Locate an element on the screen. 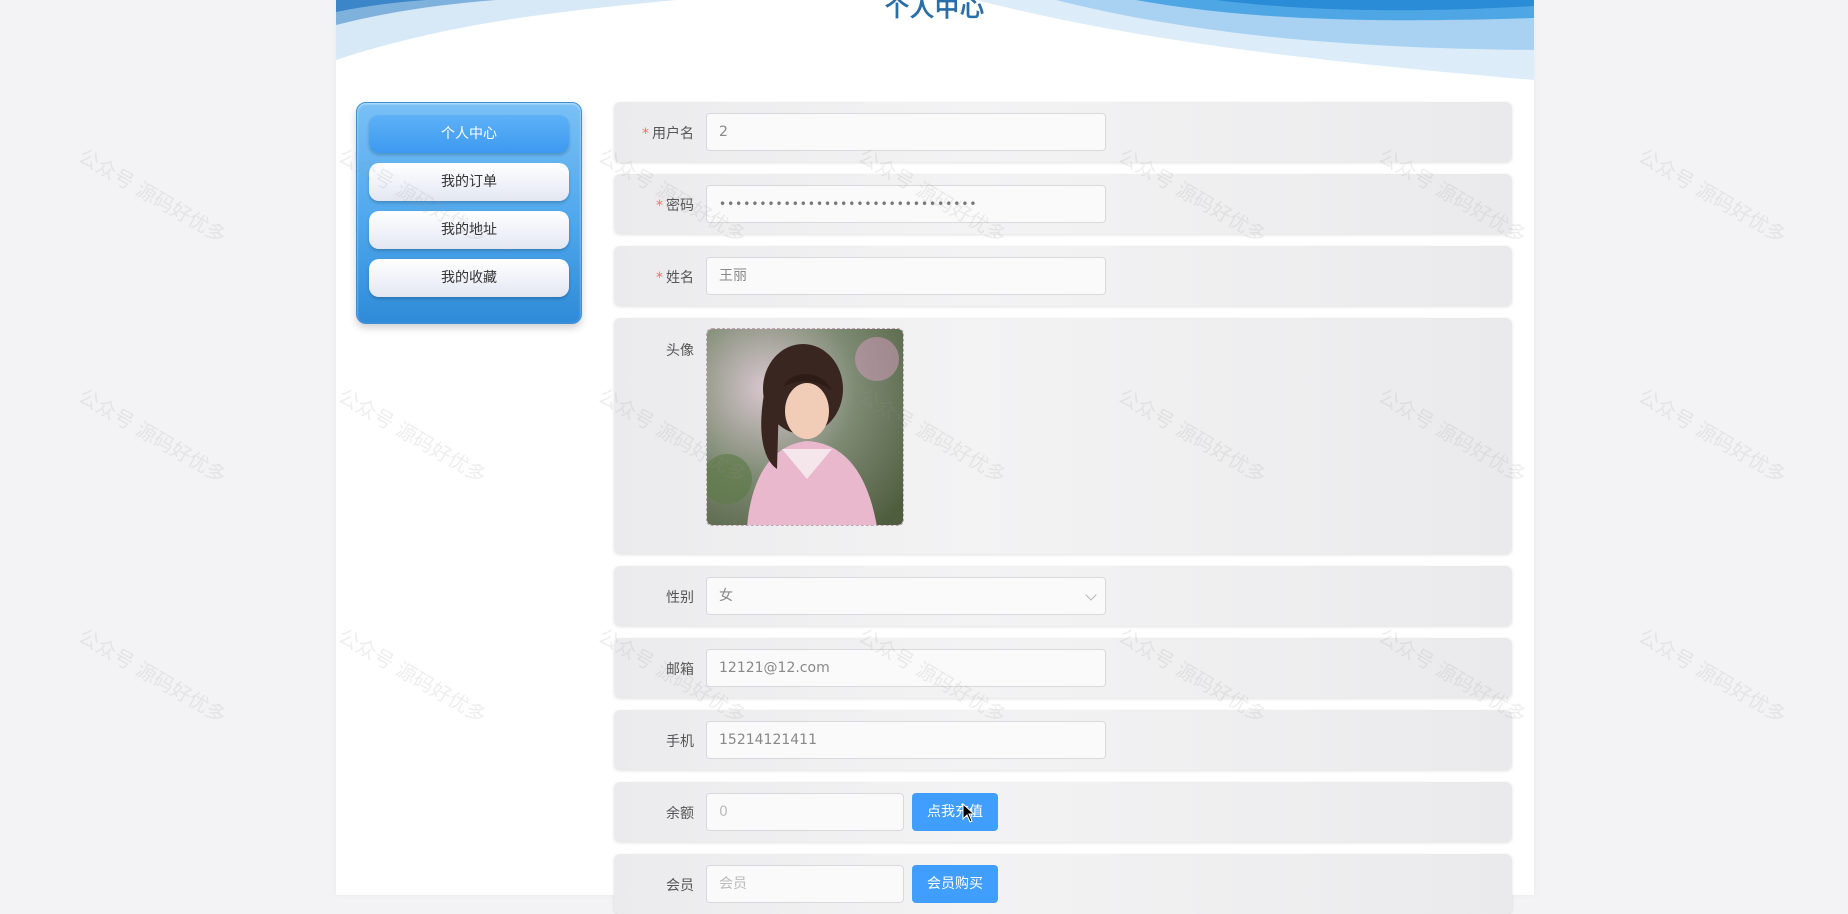 Image resolution: width=1848 pixels, height=914 pixels. password-label: * 密码 is located at coordinates (675, 206).